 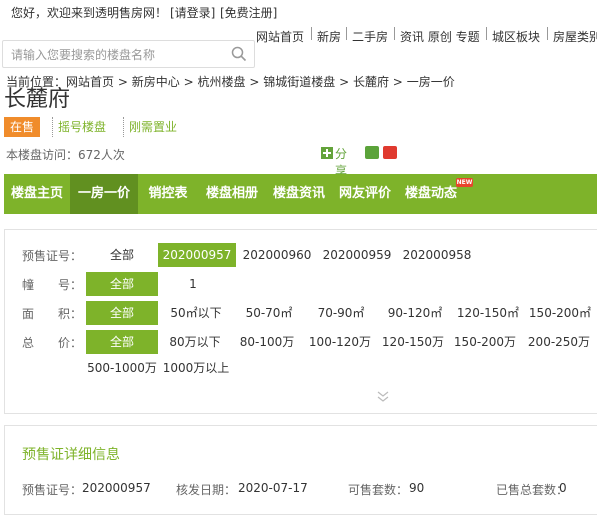 I want to click on project-nav: 楼盘主页 一房一价 销控表 楼盘相册 楼盘资讯 网友评价 楼盘动态 NEW, so click(x=300, y=194).